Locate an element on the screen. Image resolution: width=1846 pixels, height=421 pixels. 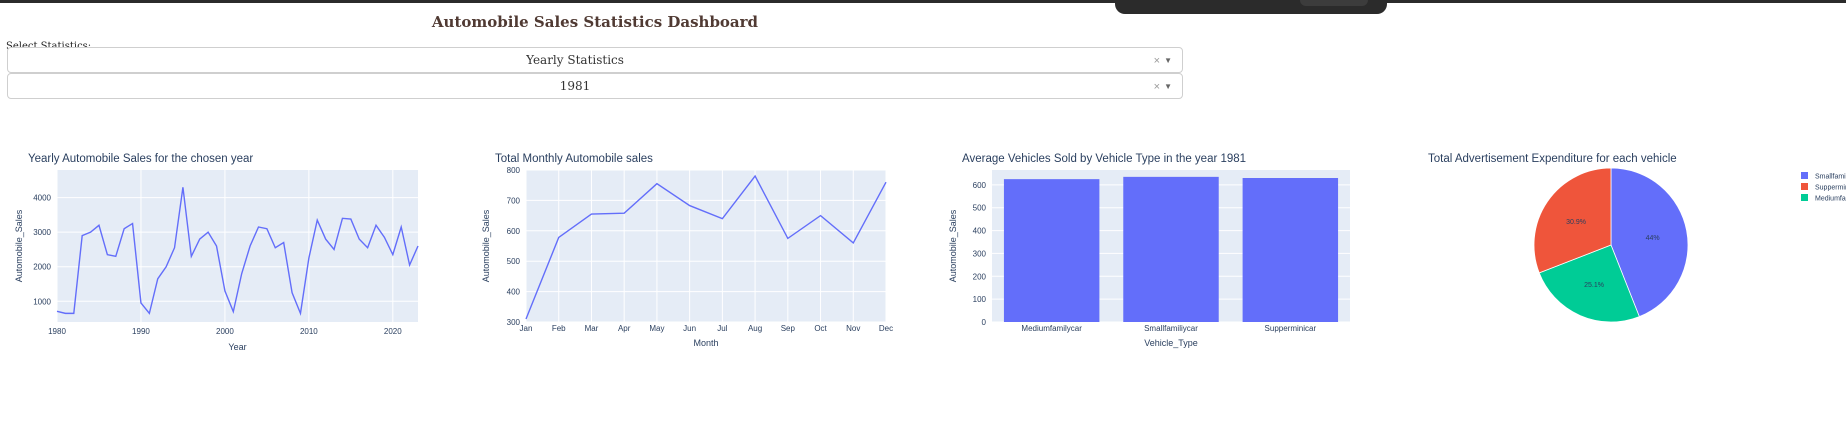
y-tick-label: 200 is located at coordinates (980, 276).